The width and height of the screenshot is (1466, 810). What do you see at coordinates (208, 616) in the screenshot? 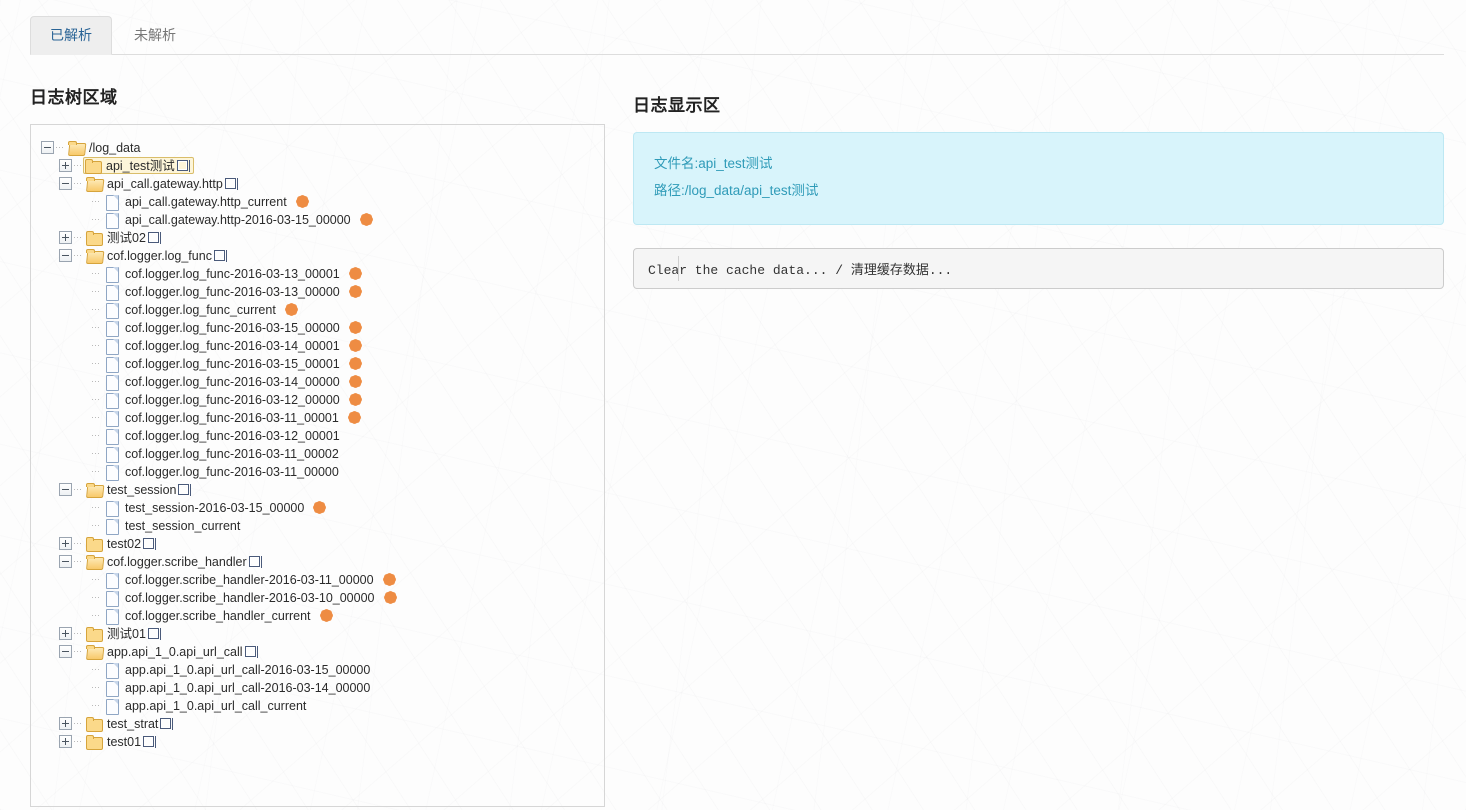
I see `tree-node-content: cof.logger.scribe_handler_current` at bounding box center [208, 616].